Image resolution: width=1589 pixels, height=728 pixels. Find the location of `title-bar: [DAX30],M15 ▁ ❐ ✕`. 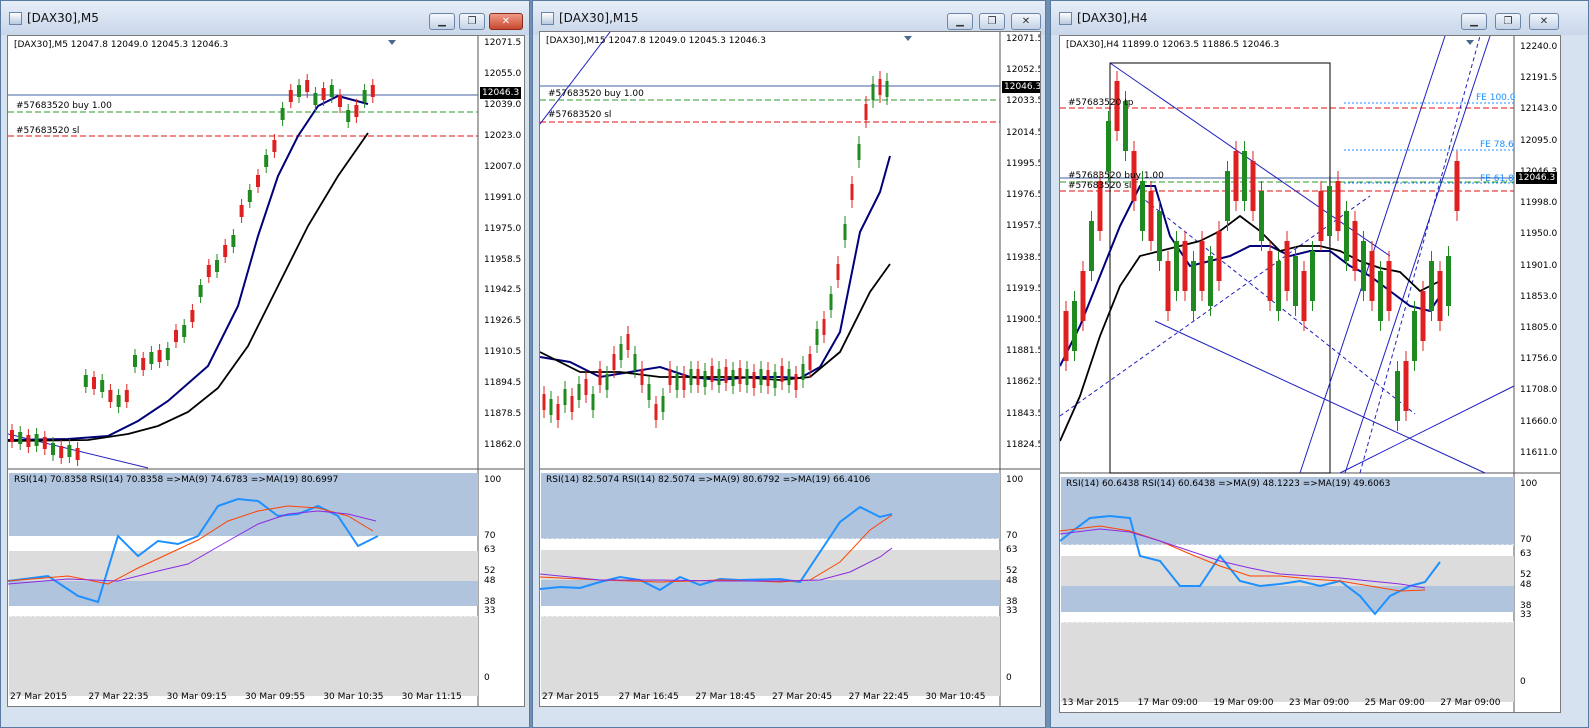

title-bar: [DAX30],M15 ▁ ❐ ✕ is located at coordinates (789, 18).